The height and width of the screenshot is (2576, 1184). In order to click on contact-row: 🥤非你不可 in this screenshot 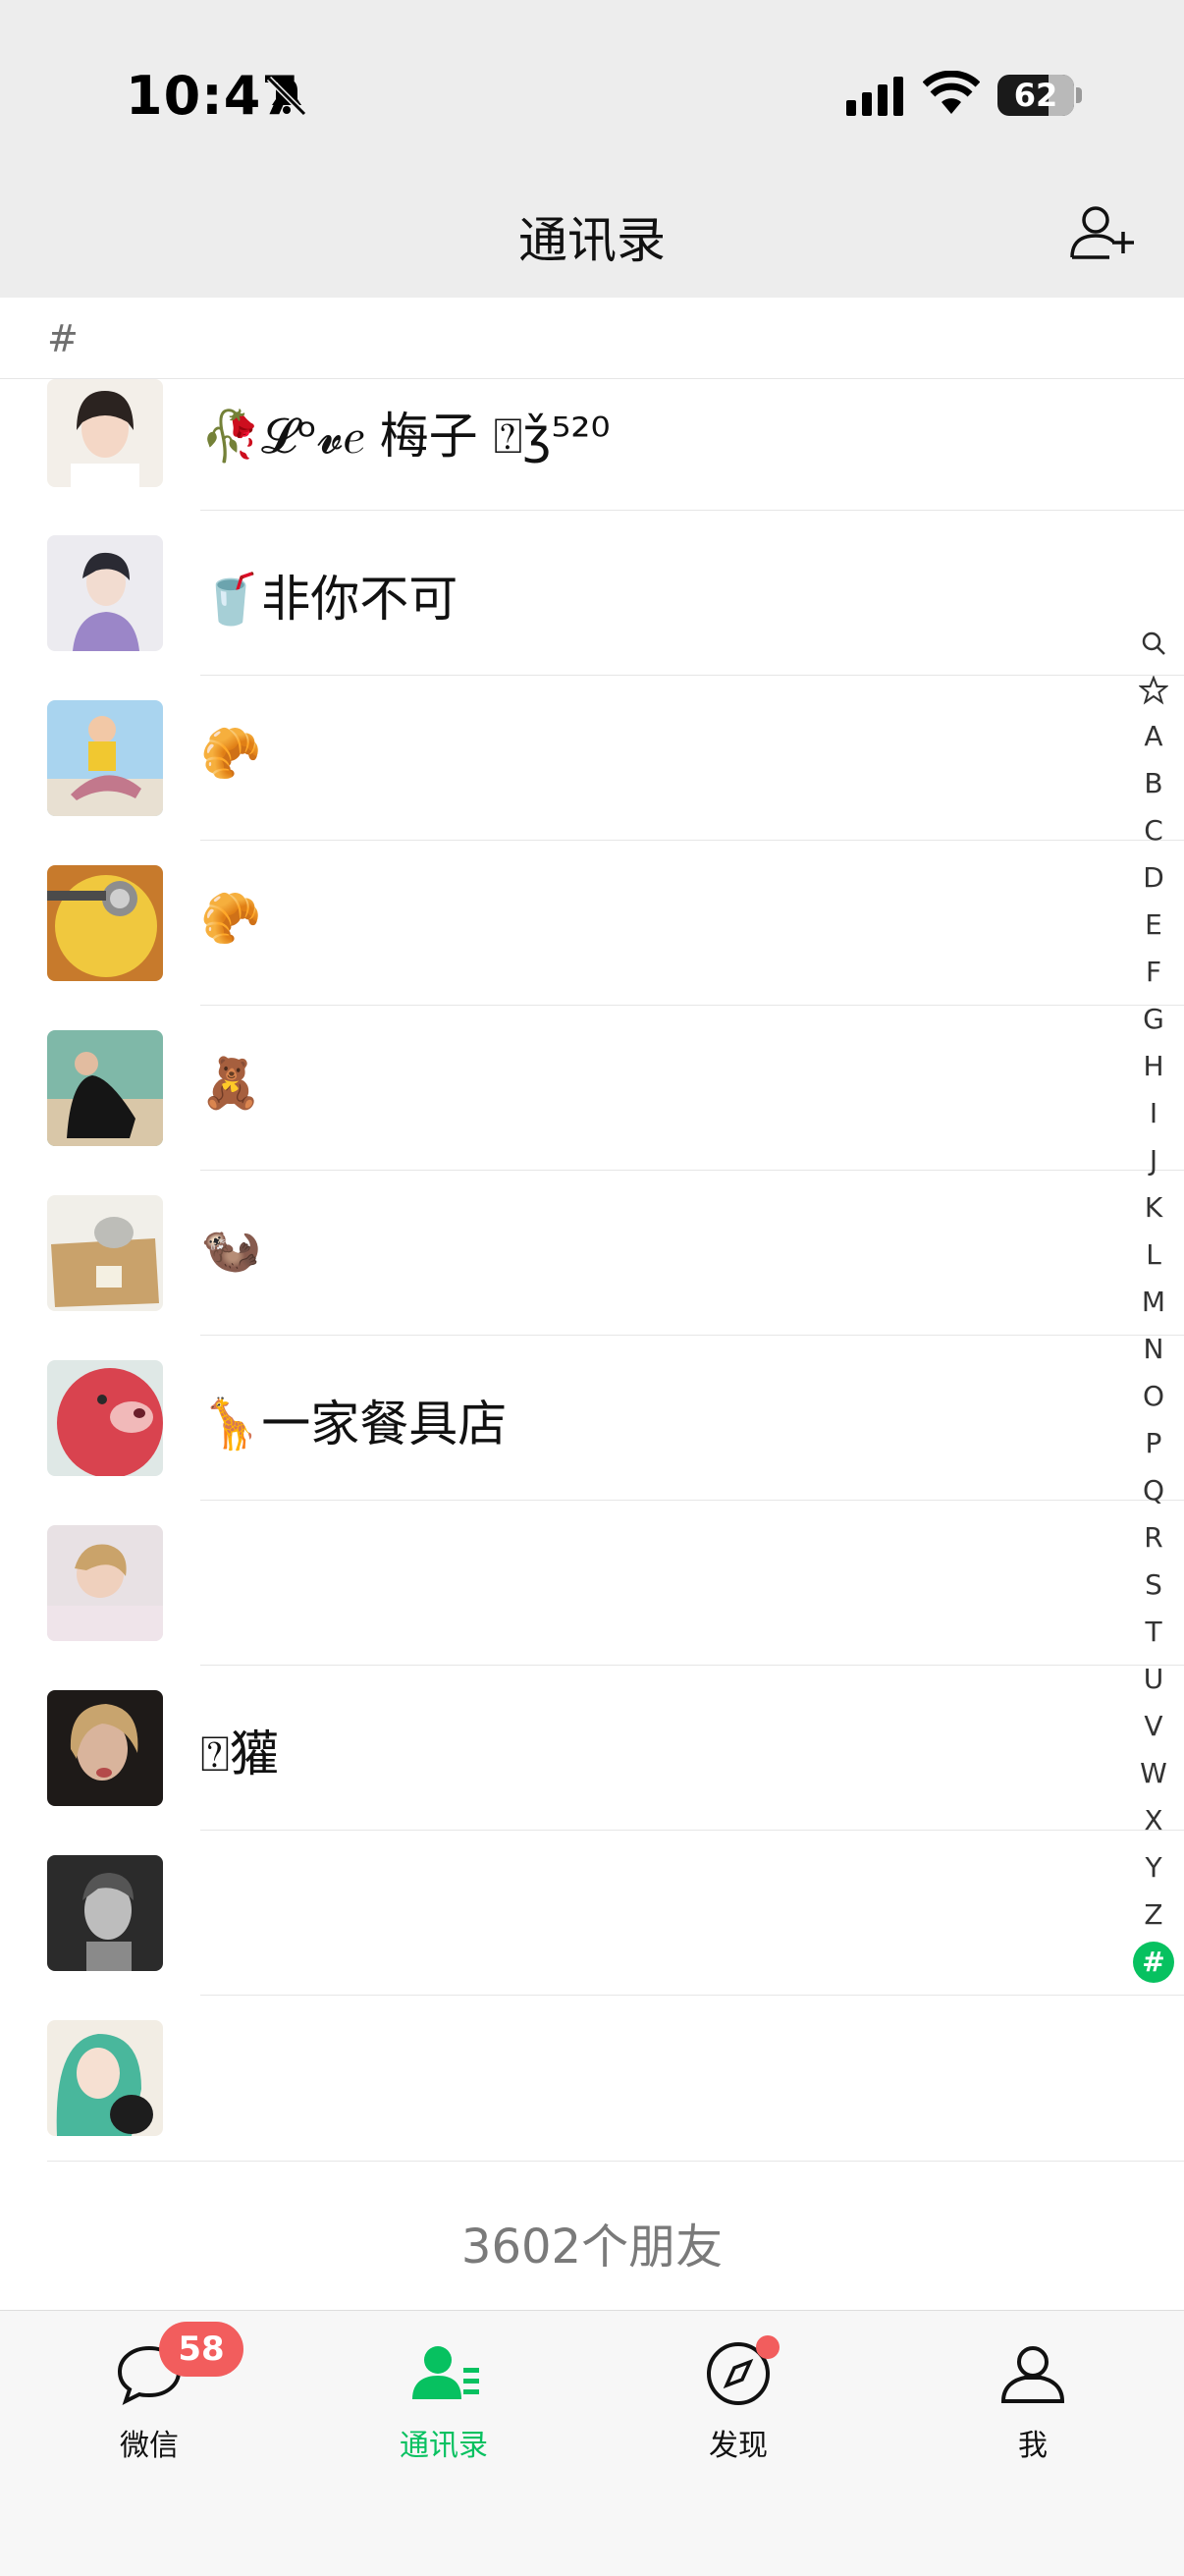, I will do `click(592, 594)`.